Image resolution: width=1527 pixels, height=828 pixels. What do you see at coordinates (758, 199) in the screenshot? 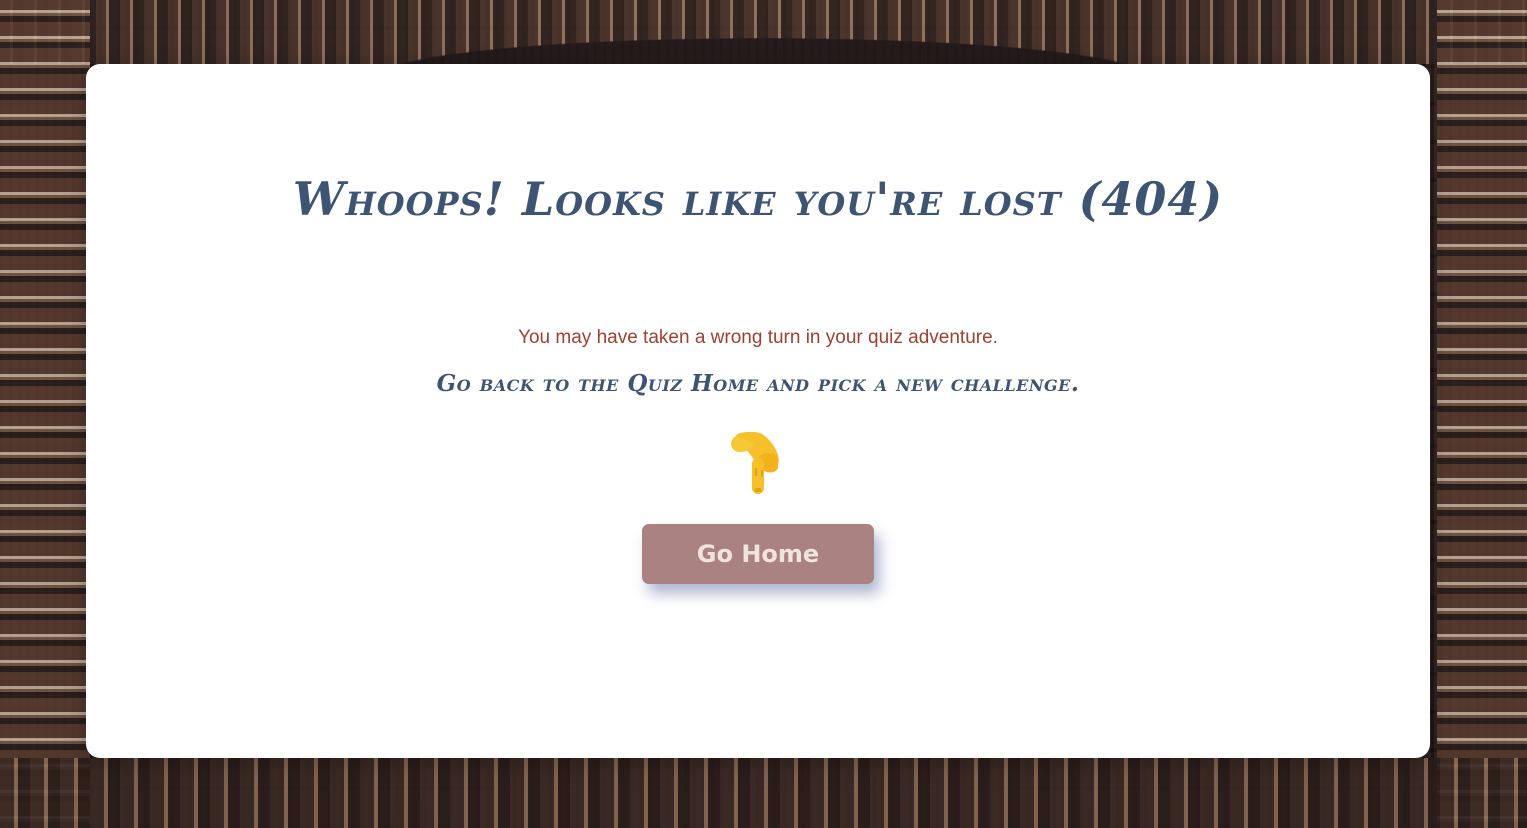
I see `page-title: Whoops! Looks like you're lost (404)` at bounding box center [758, 199].